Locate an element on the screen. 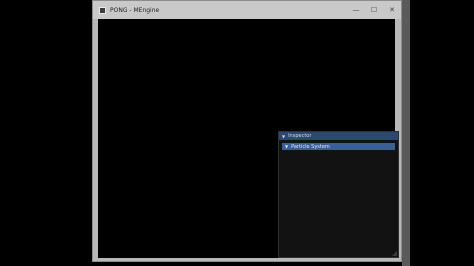 Image resolution: width=474 pixels, height=266 pixels. app-icon is located at coordinates (102, 10).